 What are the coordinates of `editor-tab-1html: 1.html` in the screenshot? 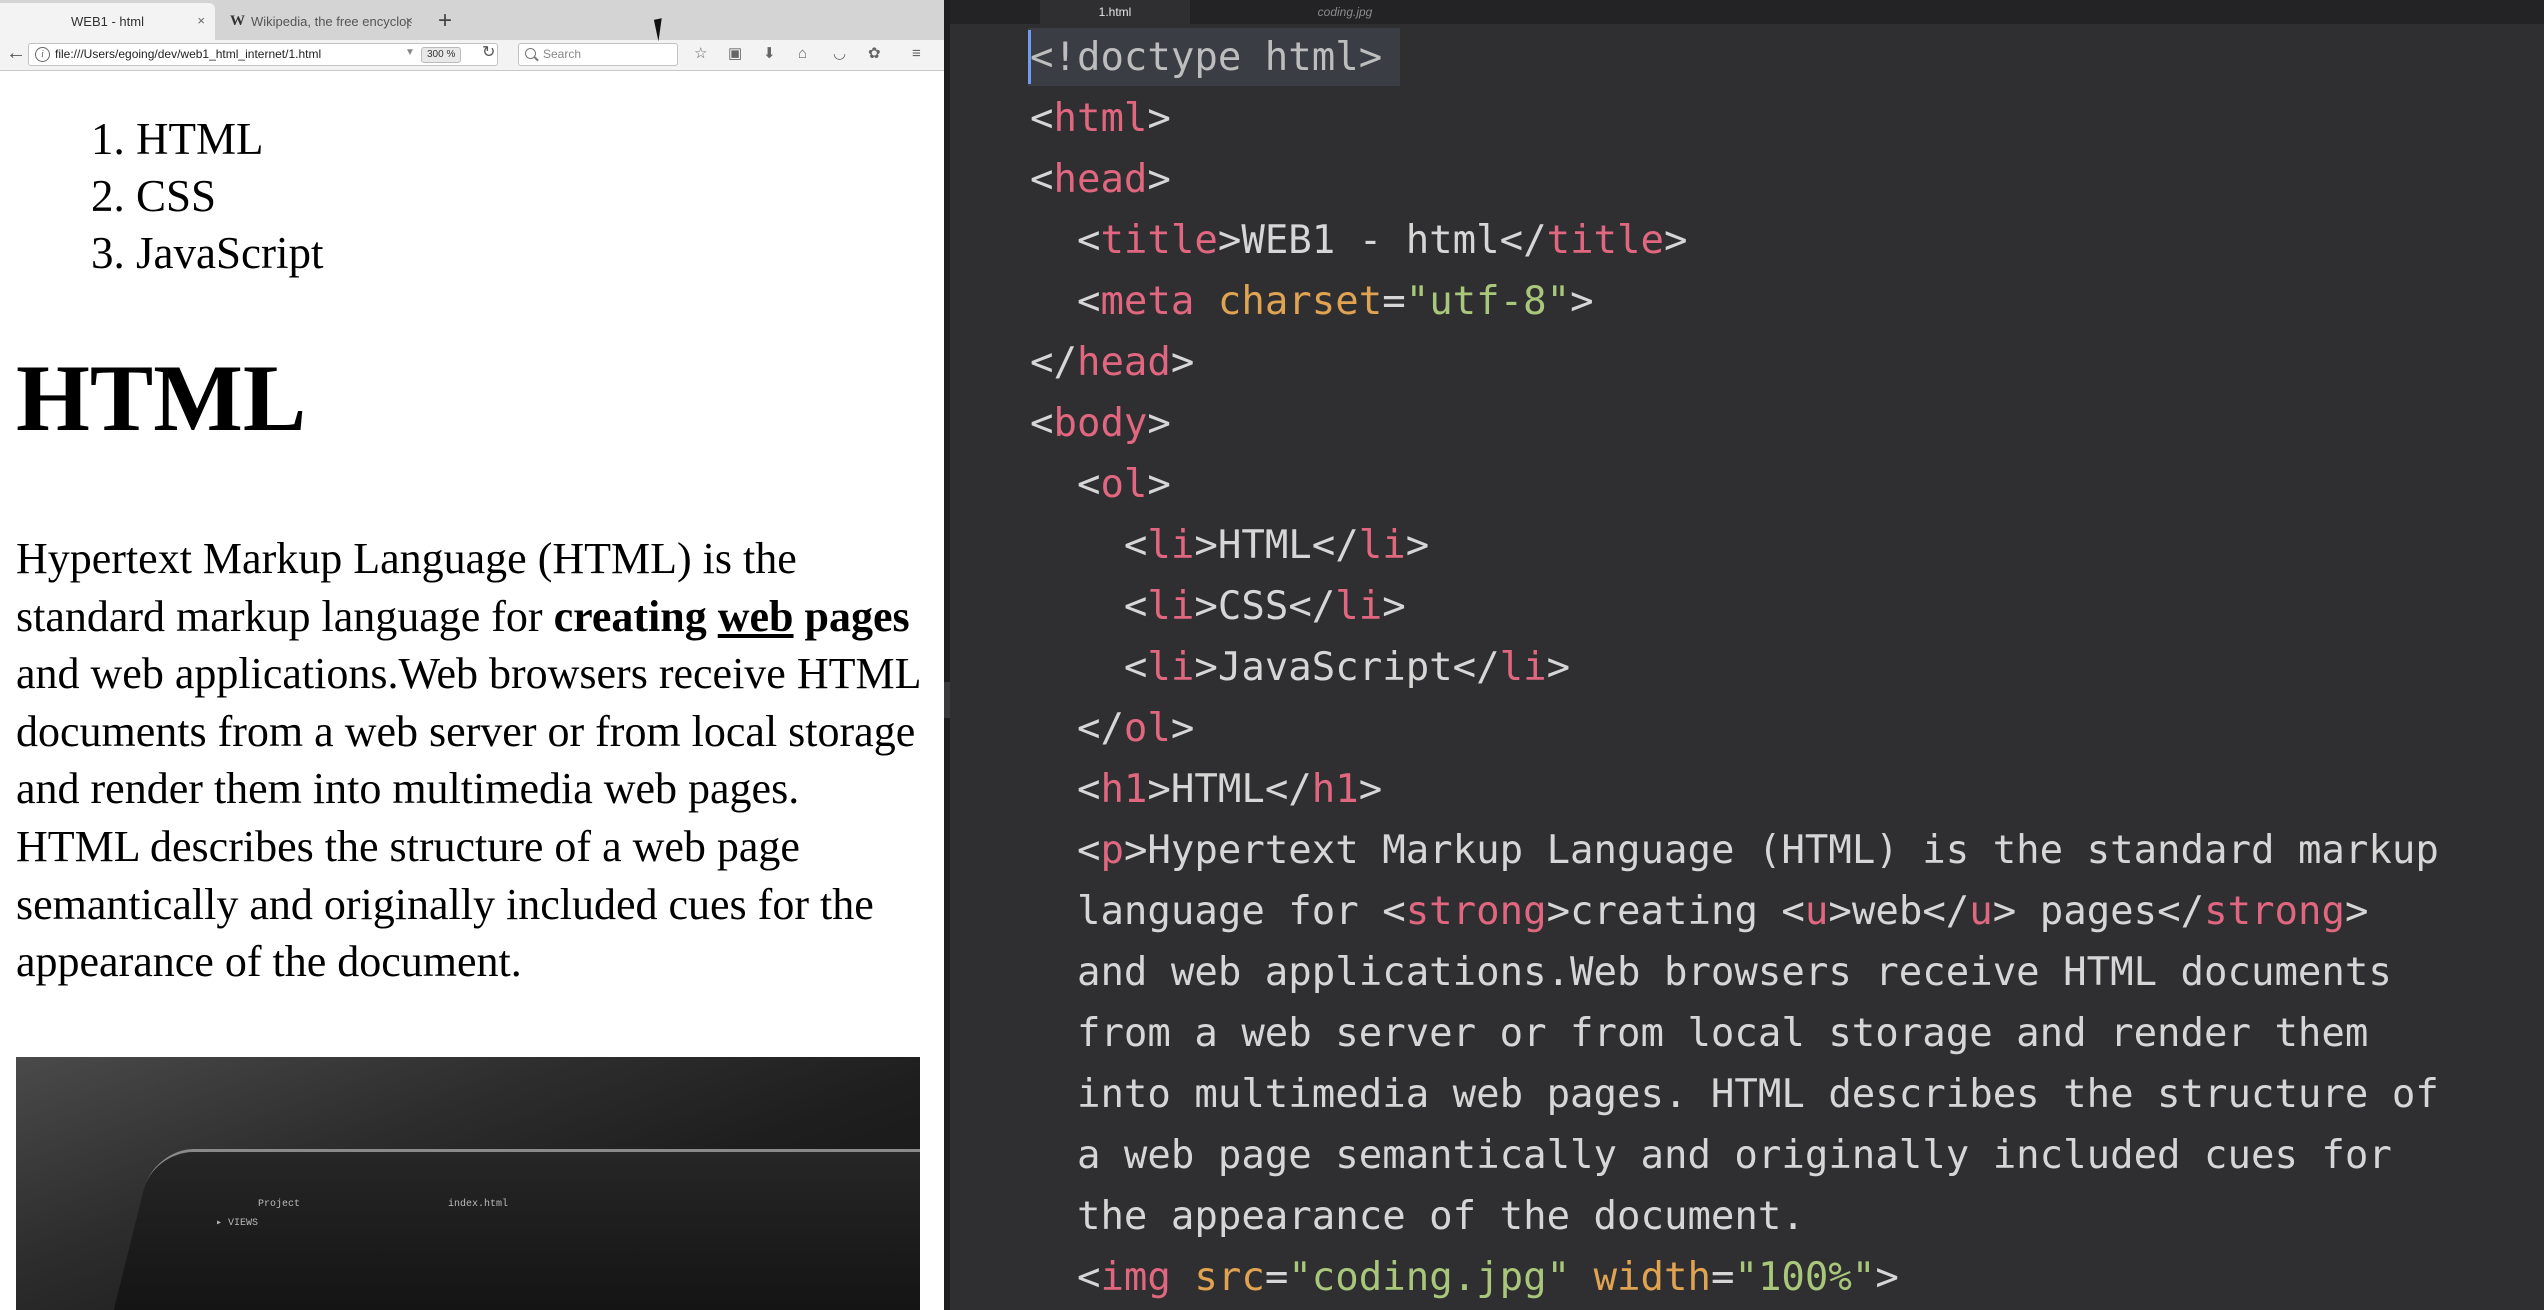 It's located at (1115, 12).